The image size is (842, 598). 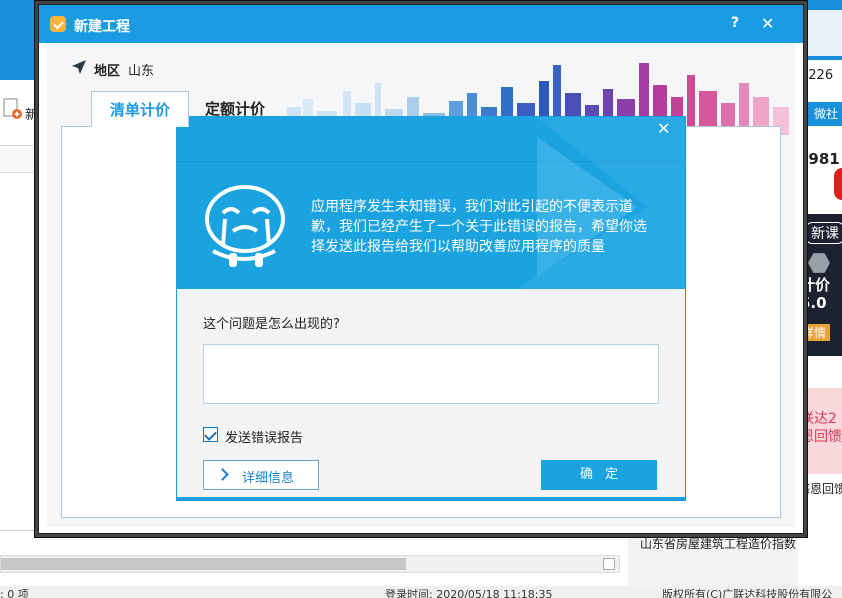 What do you see at coordinates (140, 109) in the screenshot?
I see `tab-bill-pricing: 清单计价` at bounding box center [140, 109].